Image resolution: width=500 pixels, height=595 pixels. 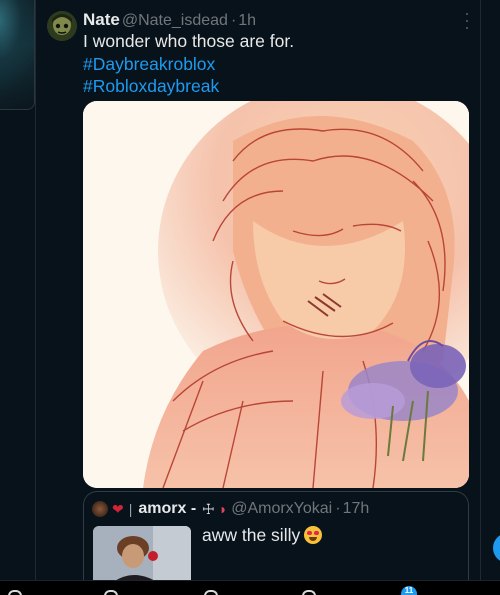 I want to click on watermelon-emoji-icon: ◗, so click(x=223, y=509).